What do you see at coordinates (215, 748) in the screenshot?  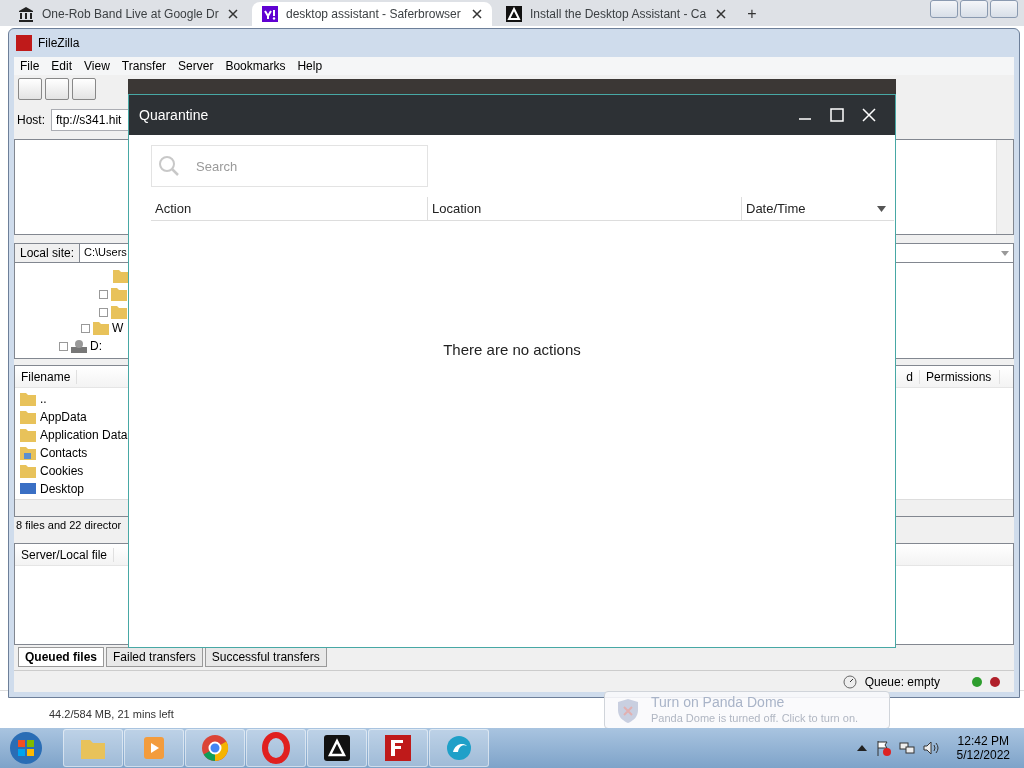 I see `chrome-icon` at bounding box center [215, 748].